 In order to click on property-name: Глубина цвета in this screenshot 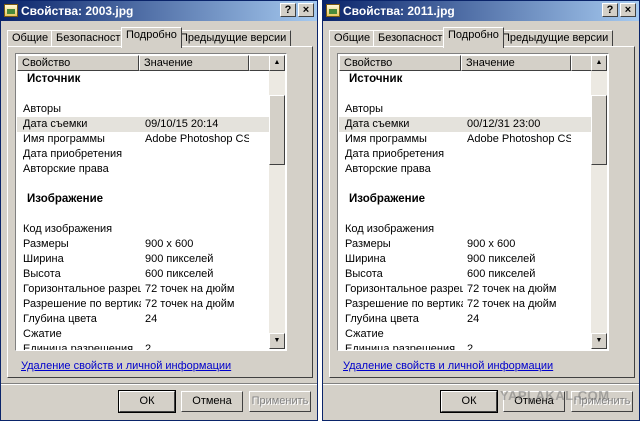, I will do `click(382, 319)`.